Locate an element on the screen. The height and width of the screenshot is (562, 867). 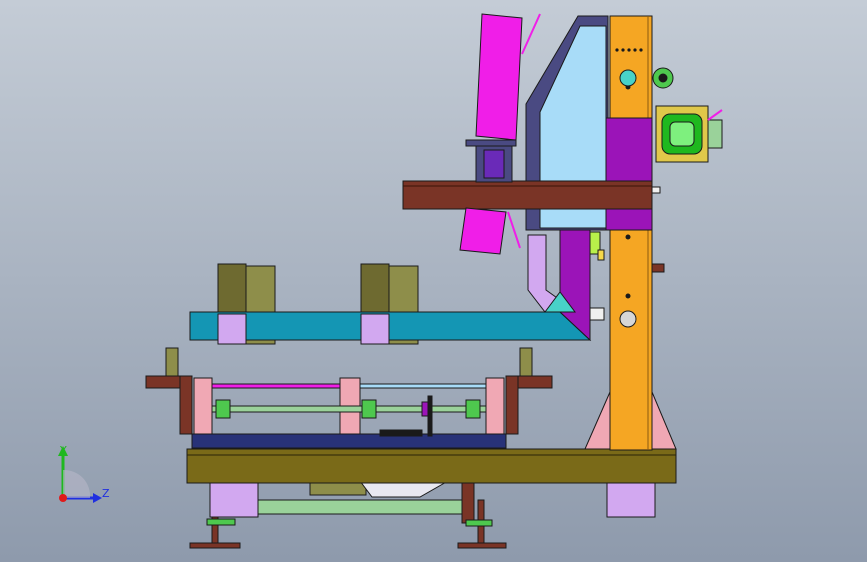
tilted-arm-upper is located at coordinates (499, 77).